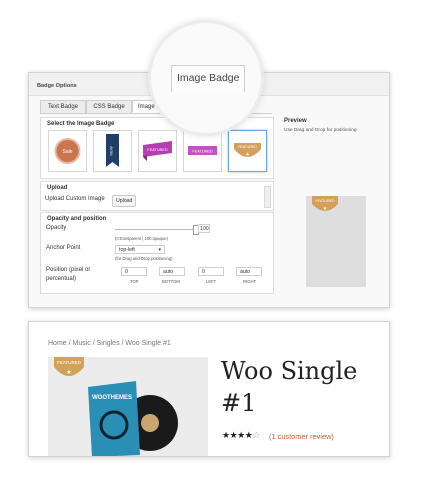 The height and width of the screenshot is (497, 421). I want to click on magnified-tab-label: Image Badge, so click(208, 78).